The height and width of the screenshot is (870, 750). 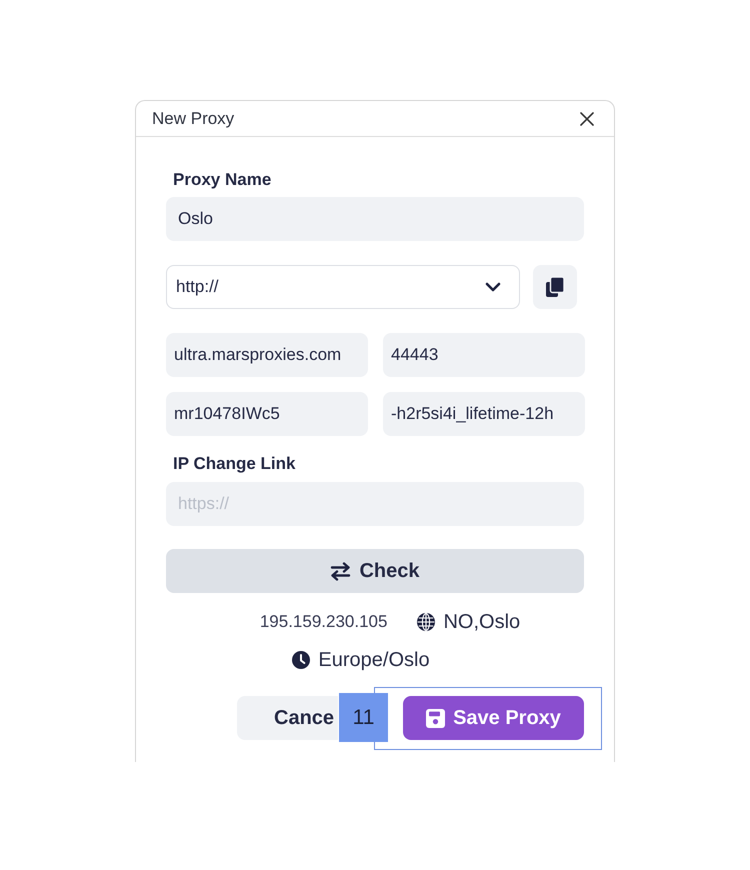 What do you see at coordinates (287, 718) in the screenshot?
I see `cancel-button: Cance` at bounding box center [287, 718].